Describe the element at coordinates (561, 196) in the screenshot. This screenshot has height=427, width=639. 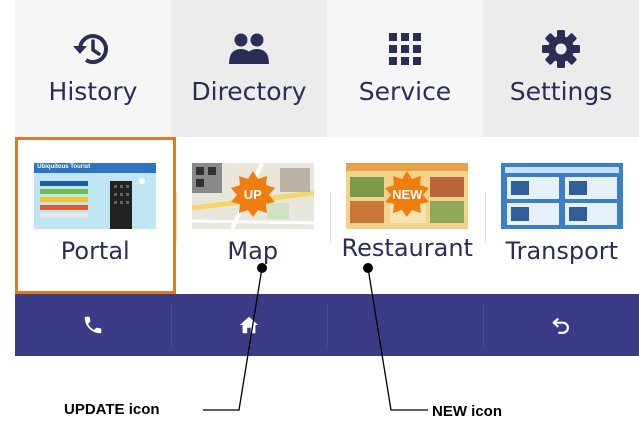
I see `transport-thumbnail` at that location.